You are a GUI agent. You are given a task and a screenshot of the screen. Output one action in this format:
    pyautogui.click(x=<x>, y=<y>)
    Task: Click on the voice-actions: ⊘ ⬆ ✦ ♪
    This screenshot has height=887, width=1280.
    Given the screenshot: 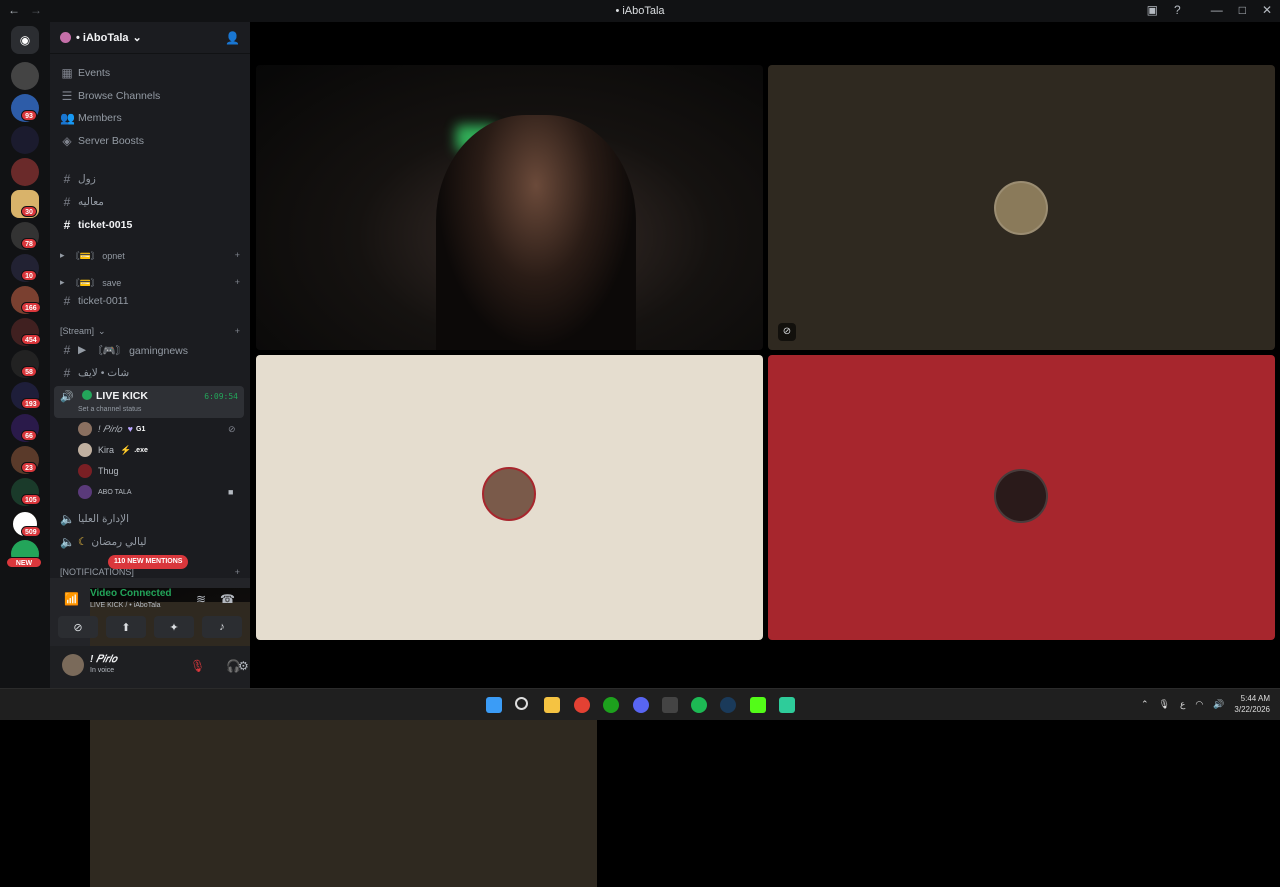 What is the action you would take?
    pyautogui.click(x=150, y=627)
    